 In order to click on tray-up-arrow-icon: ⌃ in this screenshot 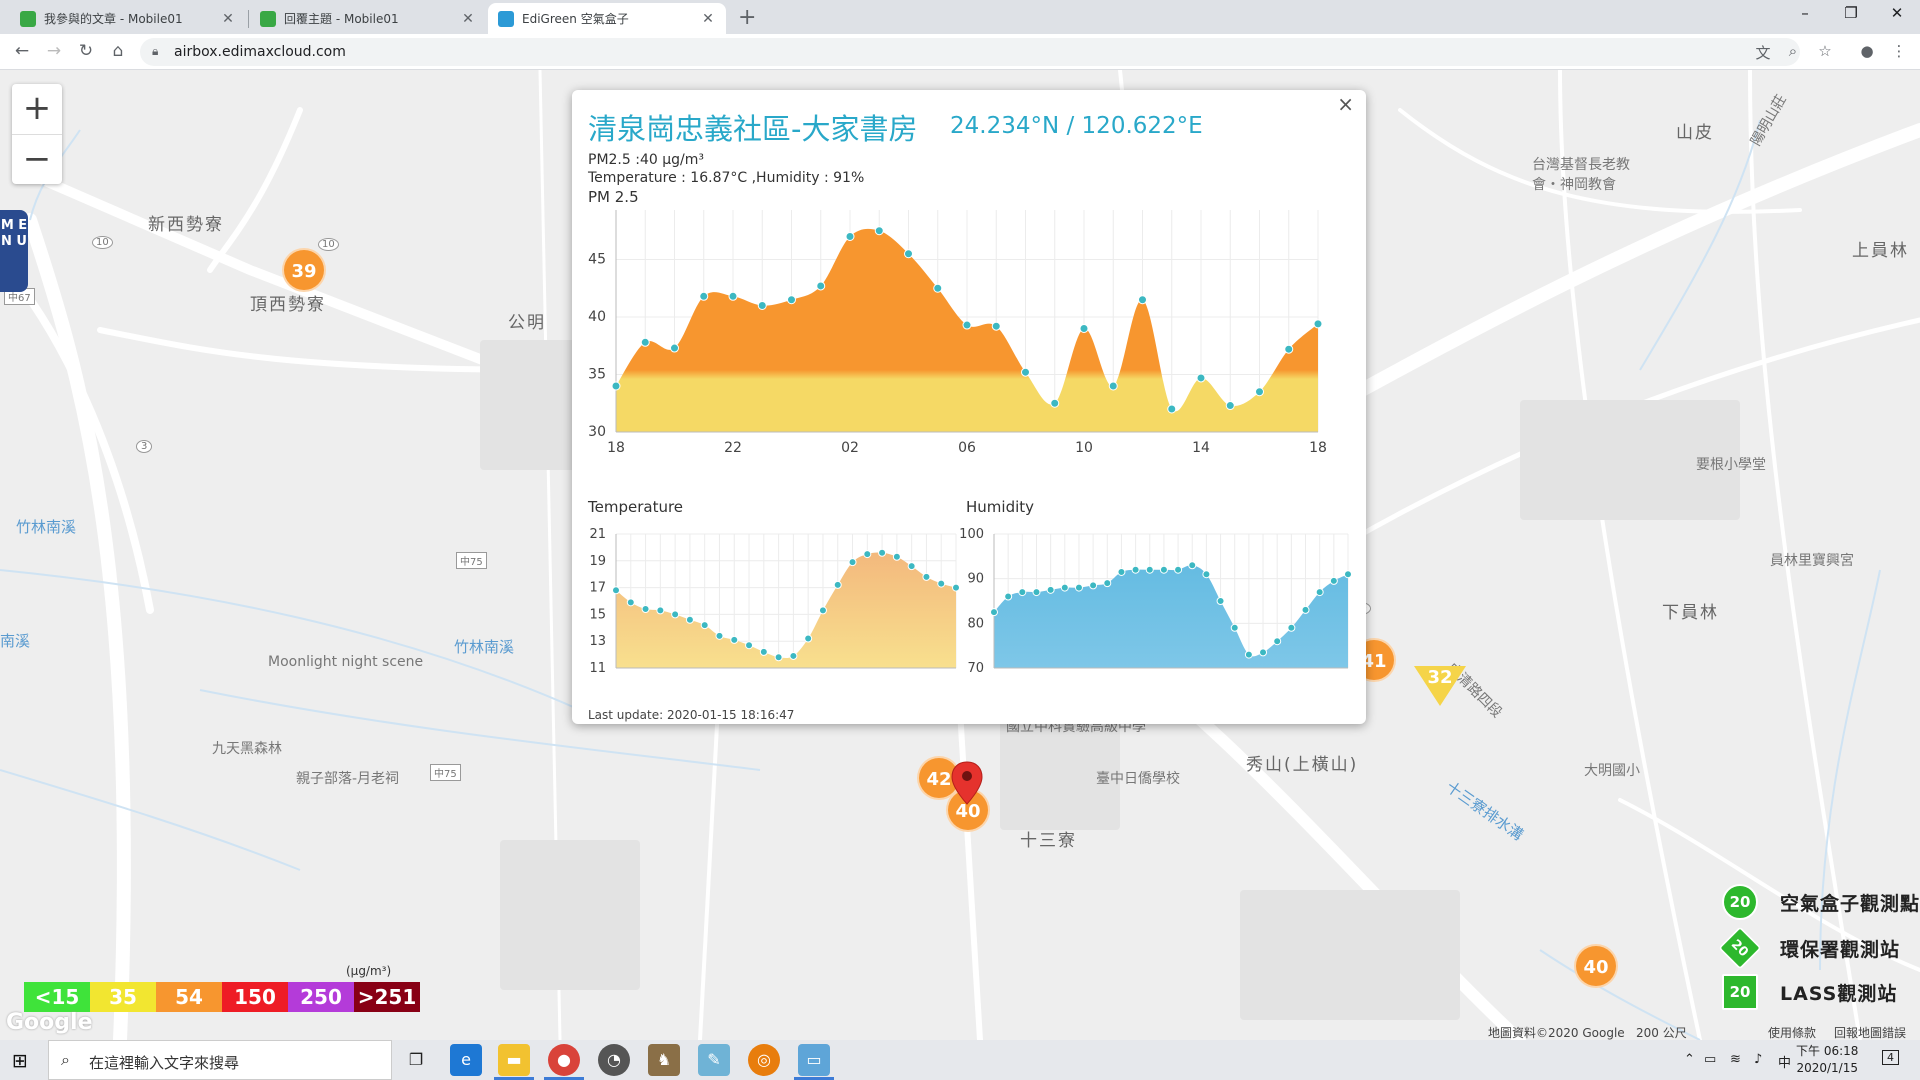, I will do `click(1689, 1059)`.